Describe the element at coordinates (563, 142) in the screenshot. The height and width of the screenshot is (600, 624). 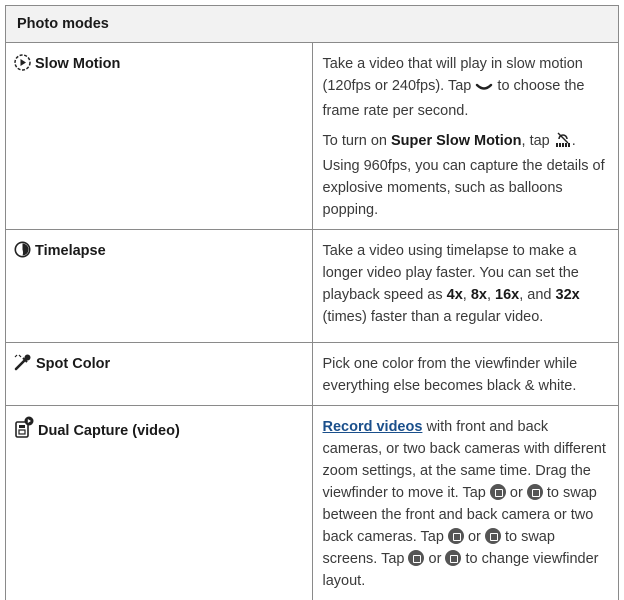
I see `super-slow-motion-icon` at that location.